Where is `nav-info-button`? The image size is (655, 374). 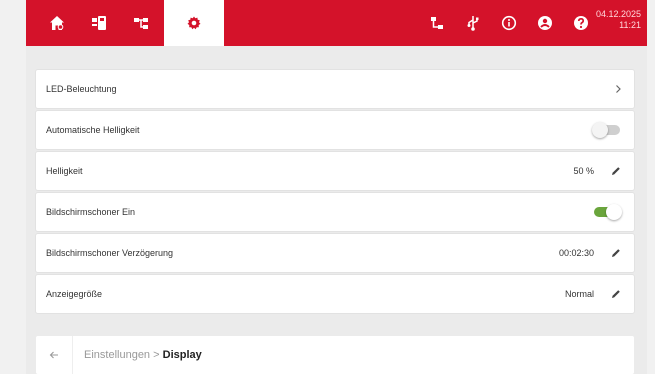
nav-info-button is located at coordinates (509, 23).